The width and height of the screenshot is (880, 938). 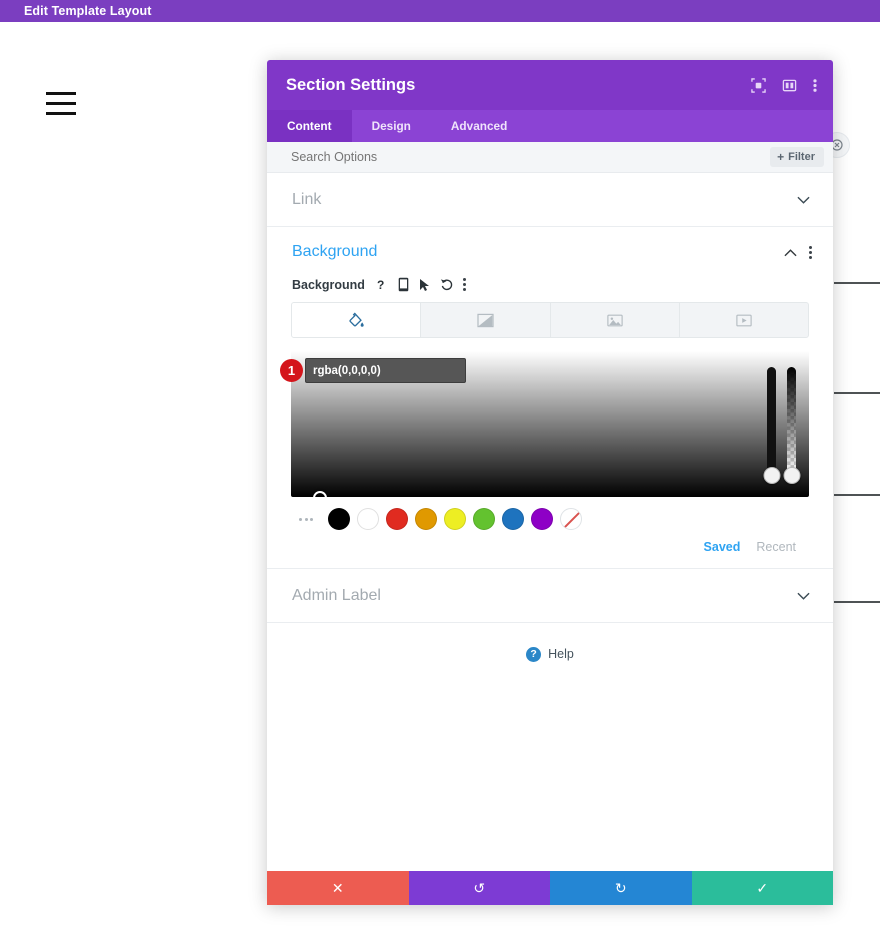 What do you see at coordinates (550, 252) in the screenshot?
I see `section-row-background: Background` at bounding box center [550, 252].